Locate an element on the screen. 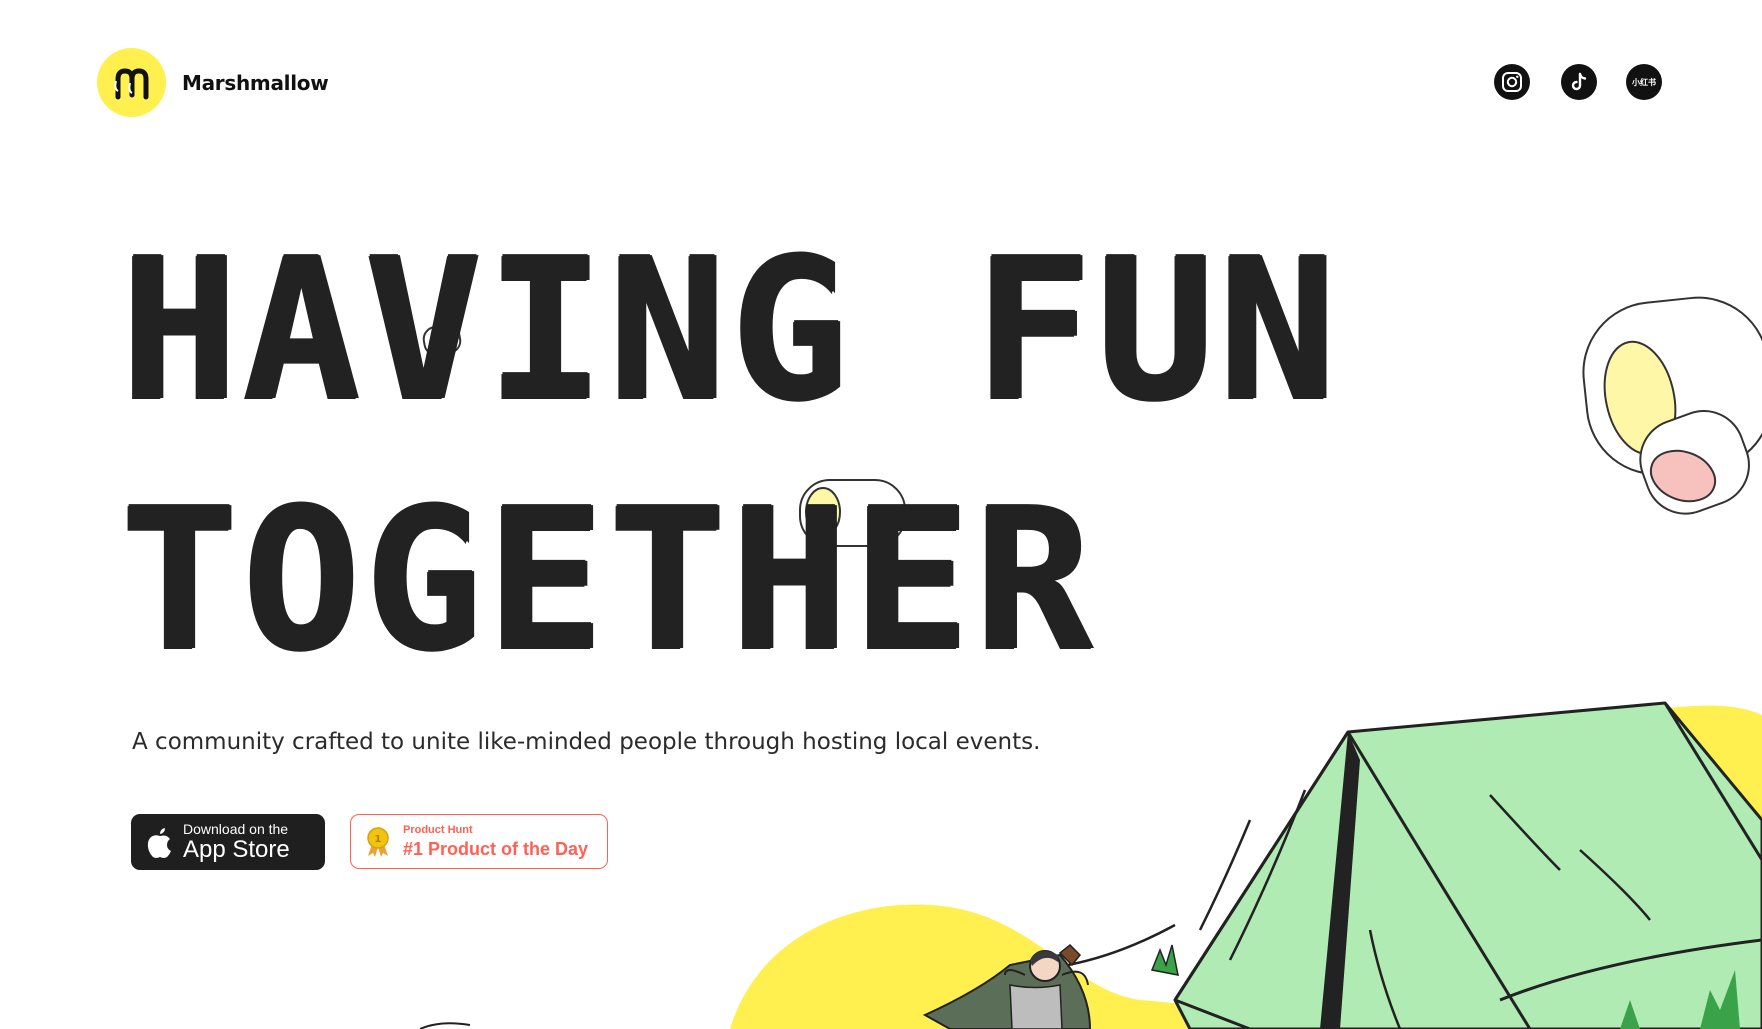 Image resolution: width=1762 pixels, height=1029 pixels. yellow-blob-left is located at coordinates (1015, 966).